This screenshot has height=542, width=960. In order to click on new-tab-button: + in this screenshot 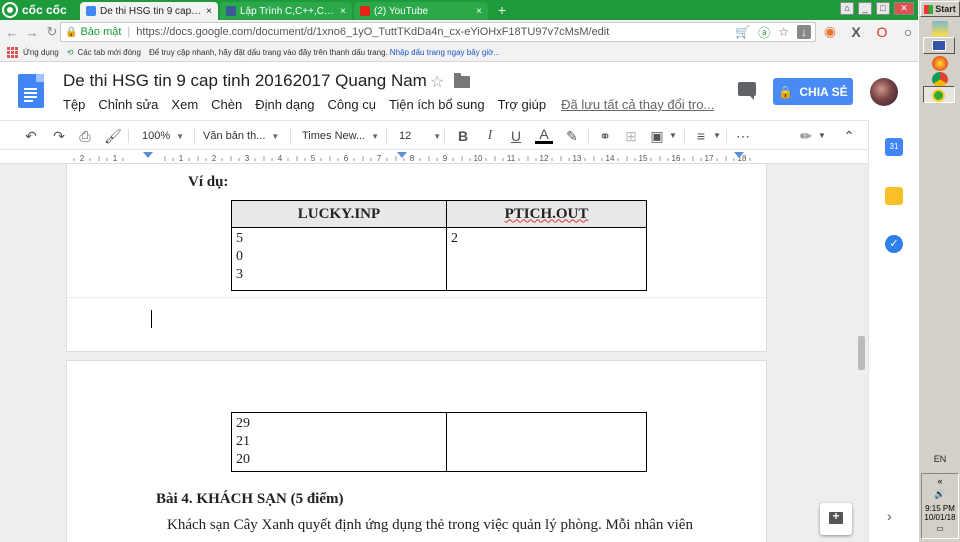, I will do `click(502, 10)`.